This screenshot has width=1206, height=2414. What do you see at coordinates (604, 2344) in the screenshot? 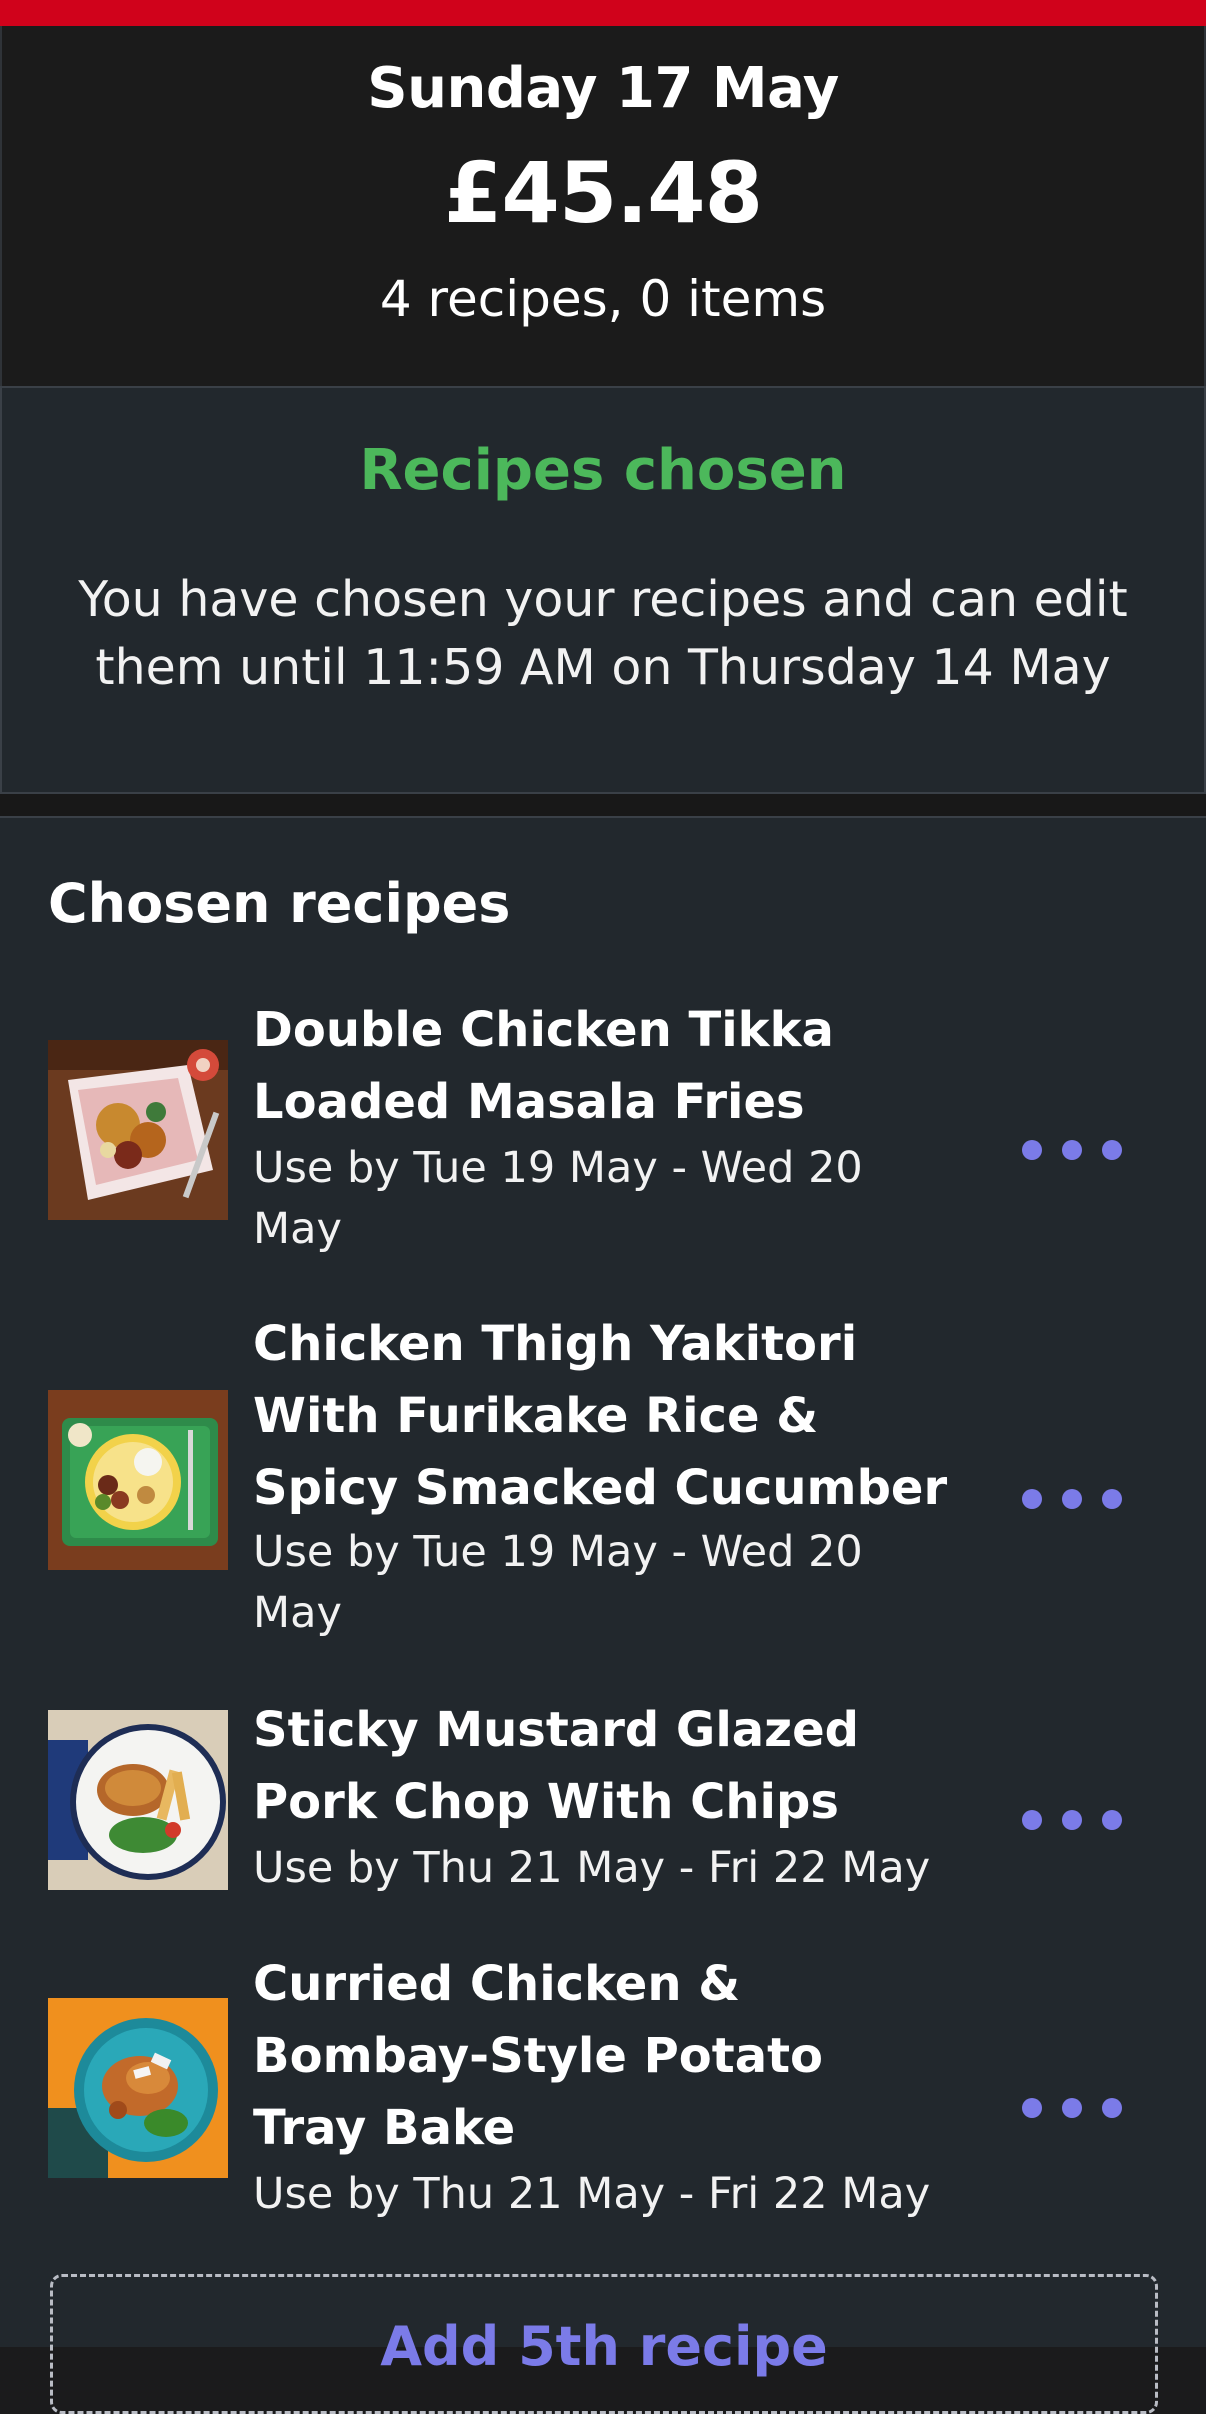
I see `add-recipe-button: Add 5th recipe` at bounding box center [604, 2344].